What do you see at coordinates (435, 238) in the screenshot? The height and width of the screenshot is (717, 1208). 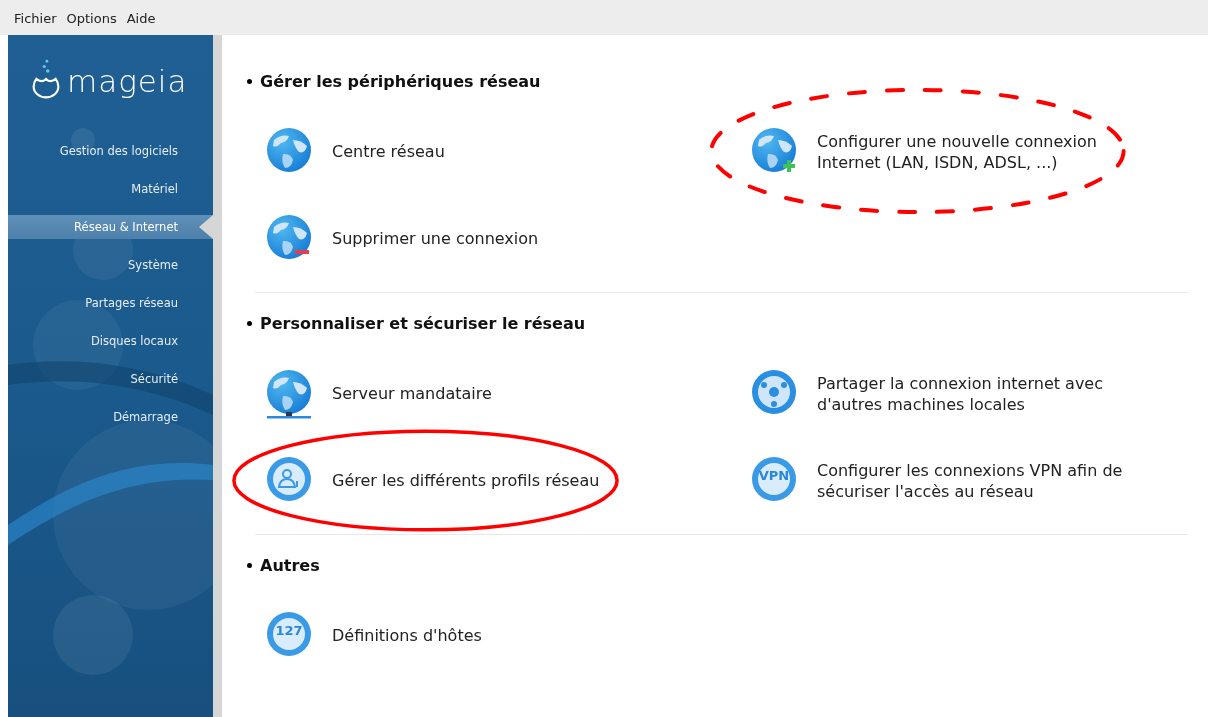 I see `tool-link: Supprimer une connexion` at bounding box center [435, 238].